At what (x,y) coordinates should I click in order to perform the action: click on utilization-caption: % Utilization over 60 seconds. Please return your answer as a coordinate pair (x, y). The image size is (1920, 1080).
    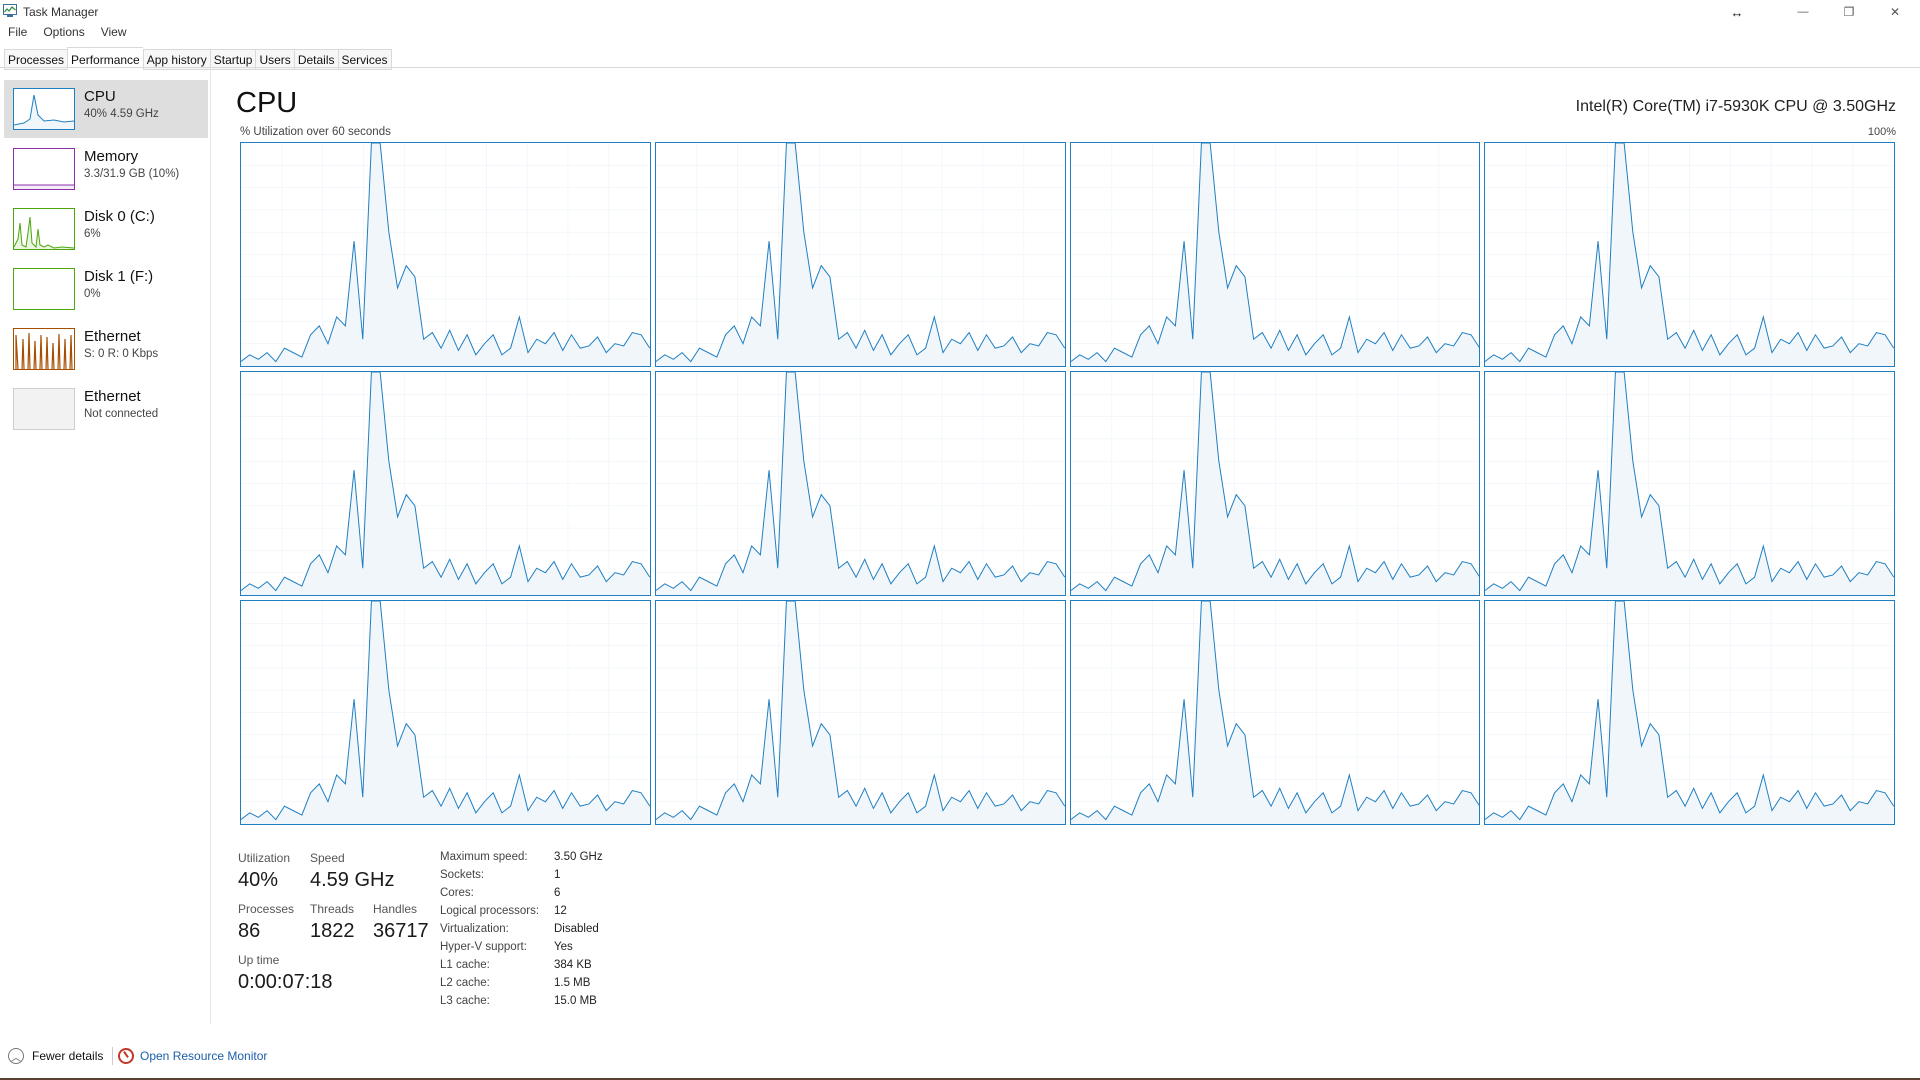
    Looking at the image, I should click on (315, 132).